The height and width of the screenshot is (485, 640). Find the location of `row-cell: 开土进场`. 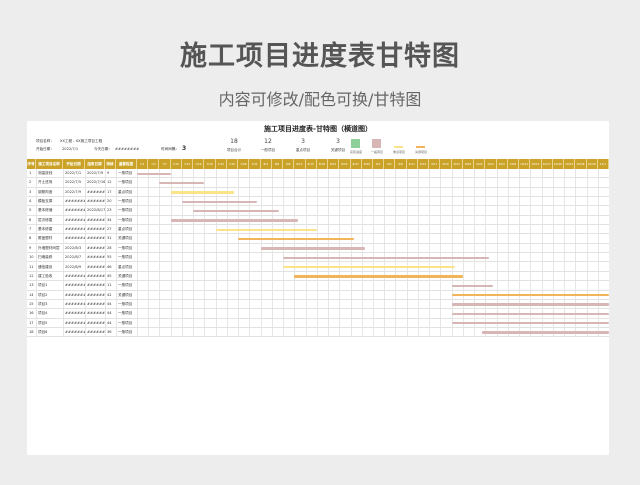

row-cell: 开土进场 is located at coordinates (45, 182).